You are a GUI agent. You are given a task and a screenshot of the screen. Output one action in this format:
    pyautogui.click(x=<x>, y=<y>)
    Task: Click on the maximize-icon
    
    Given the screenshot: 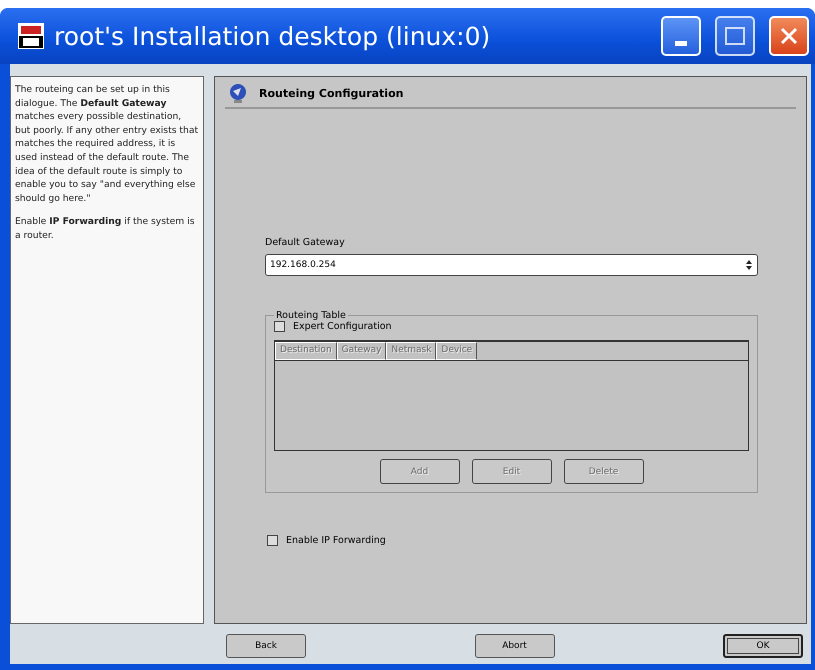 What is the action you would take?
    pyautogui.click(x=735, y=36)
    